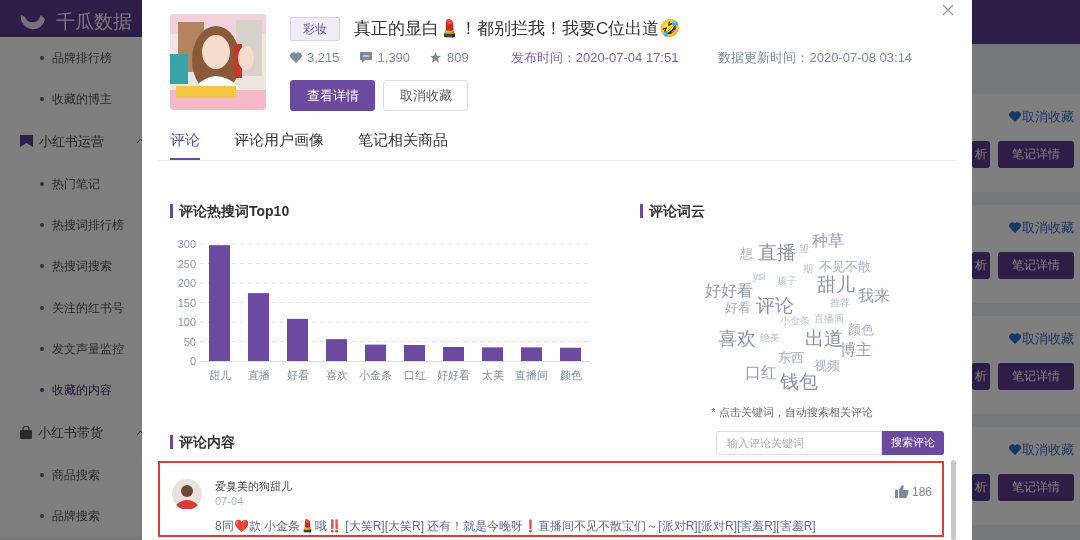 Image resolution: width=1080 pixels, height=540 pixels. What do you see at coordinates (403, 144) in the screenshot?
I see `tab: 笔记相关商品` at bounding box center [403, 144].